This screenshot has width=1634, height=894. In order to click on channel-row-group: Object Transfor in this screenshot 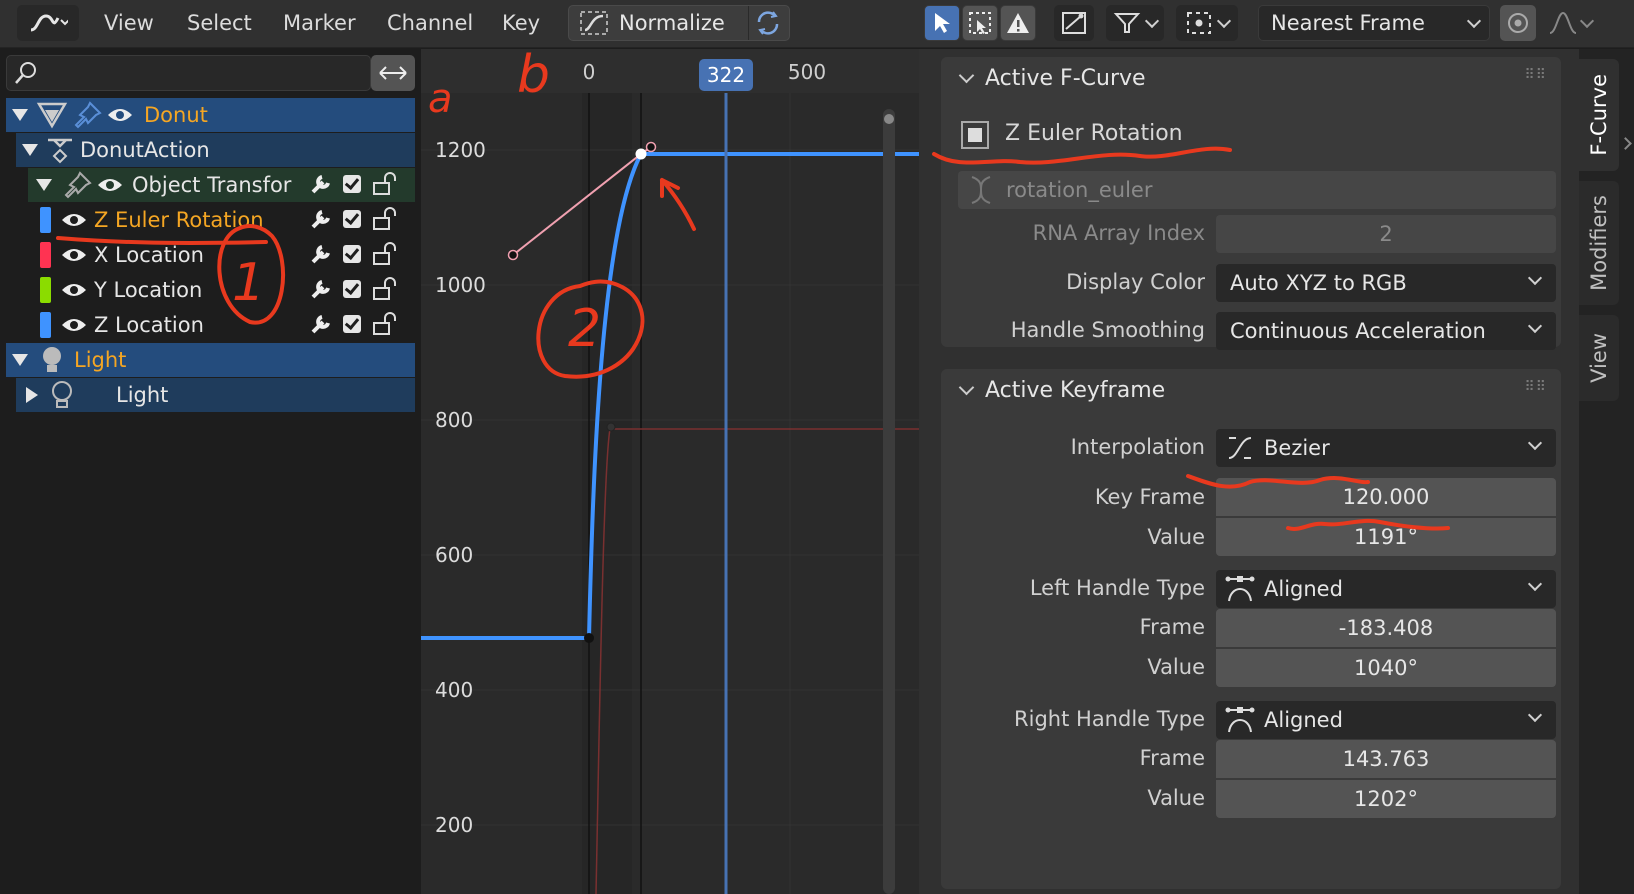, I will do `click(221, 185)`.